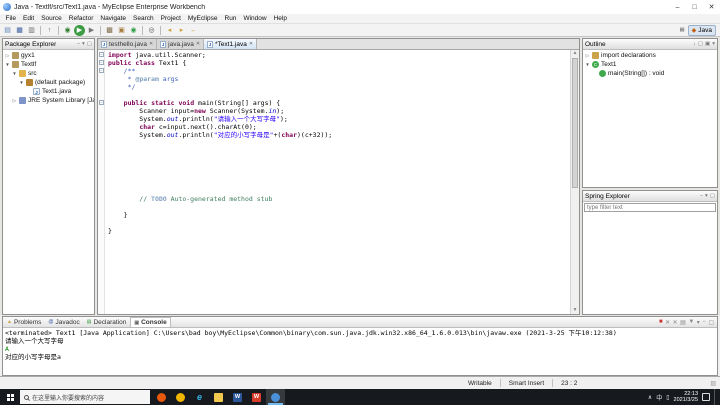  What do you see at coordinates (650, 64) in the screenshot?
I see `outline-item: ▼ C Text1` at bounding box center [650, 64].